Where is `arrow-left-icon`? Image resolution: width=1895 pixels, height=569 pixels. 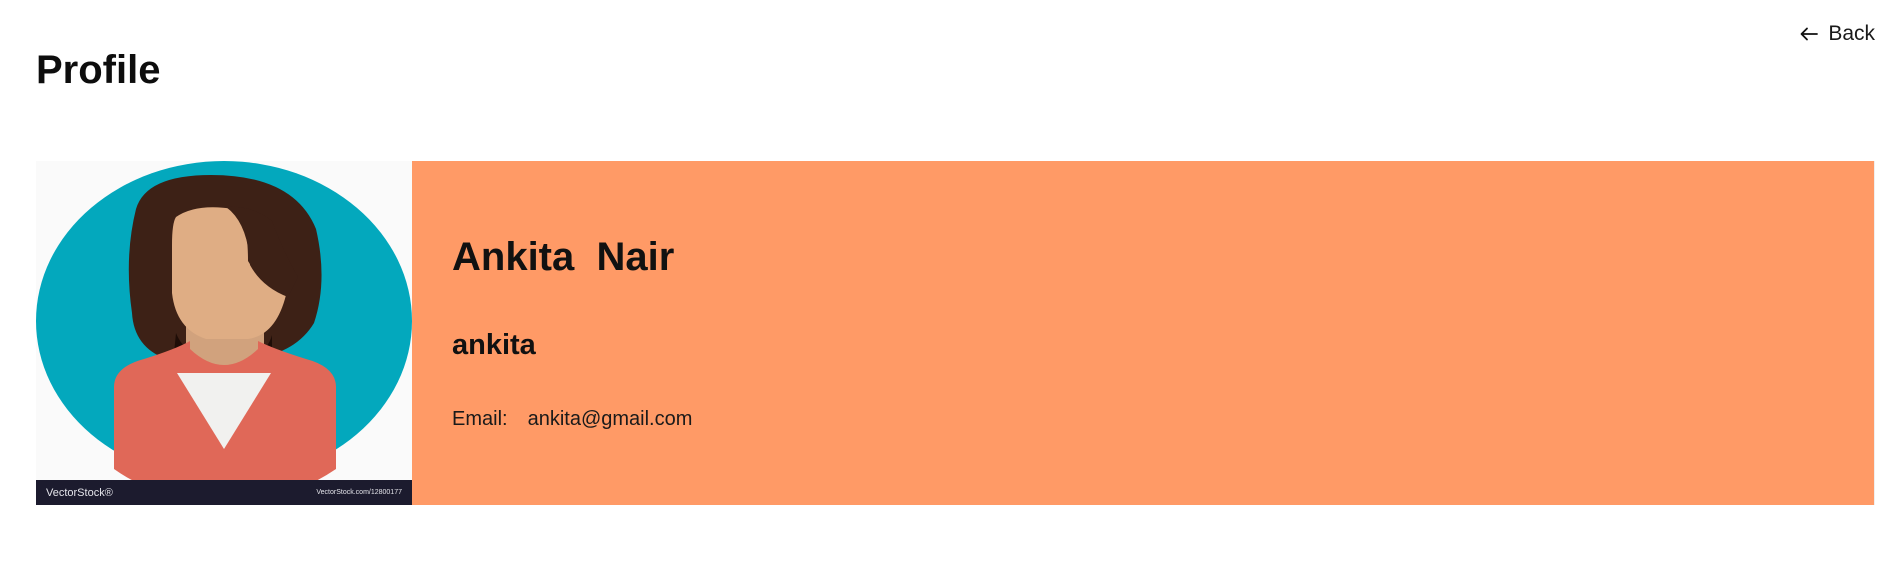 arrow-left-icon is located at coordinates (1809, 34).